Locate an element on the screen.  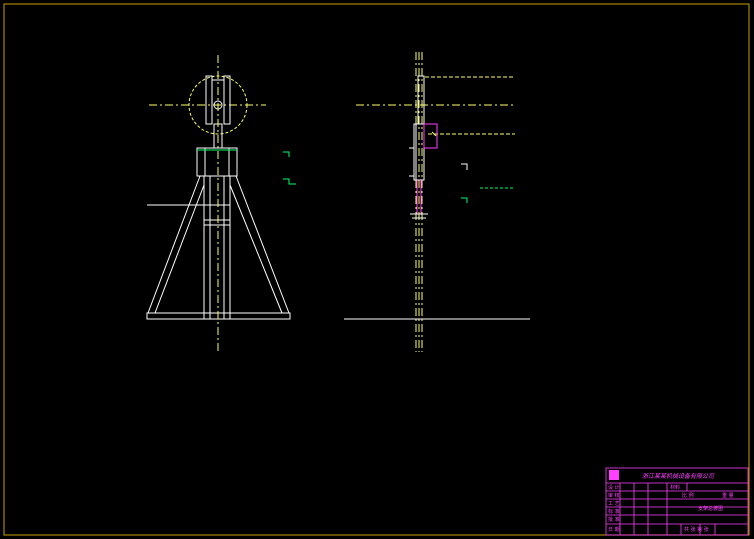
leg-left-inner is located at coordinates (179, 249).